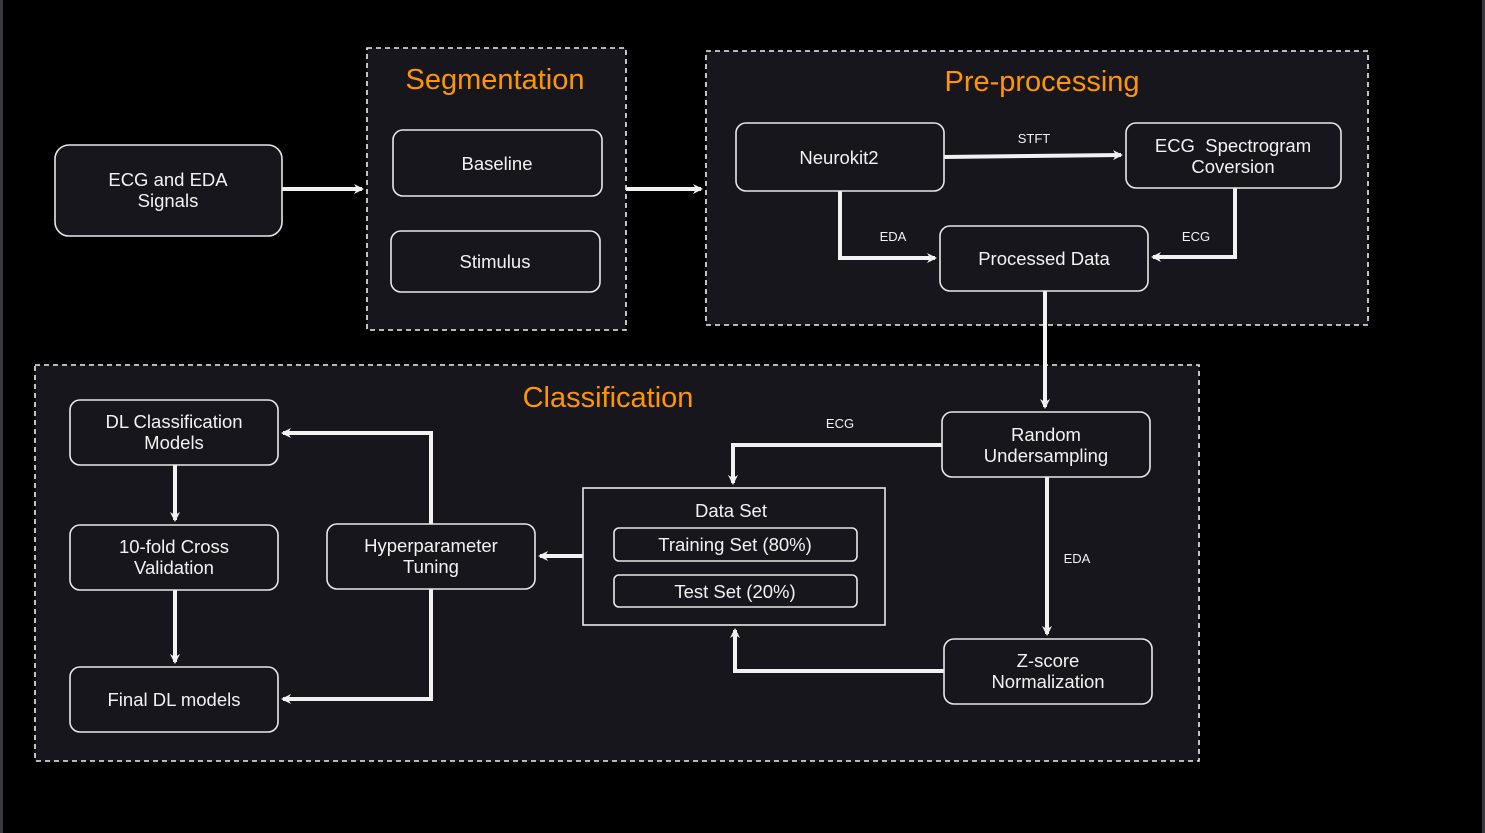 This screenshot has width=1485, height=833. I want to click on node-hyperparameter-tuning: Hyperparameter Tuning, so click(431, 556).